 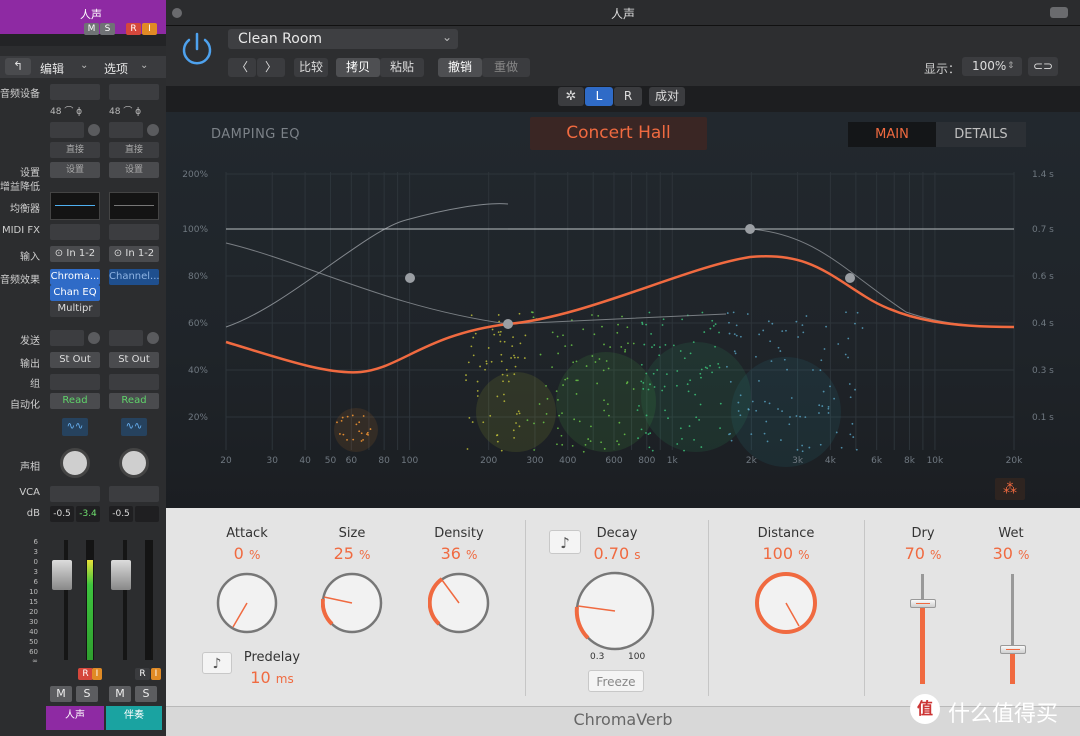 What do you see at coordinates (197, 49) in the screenshot?
I see `power-icon` at bounding box center [197, 49].